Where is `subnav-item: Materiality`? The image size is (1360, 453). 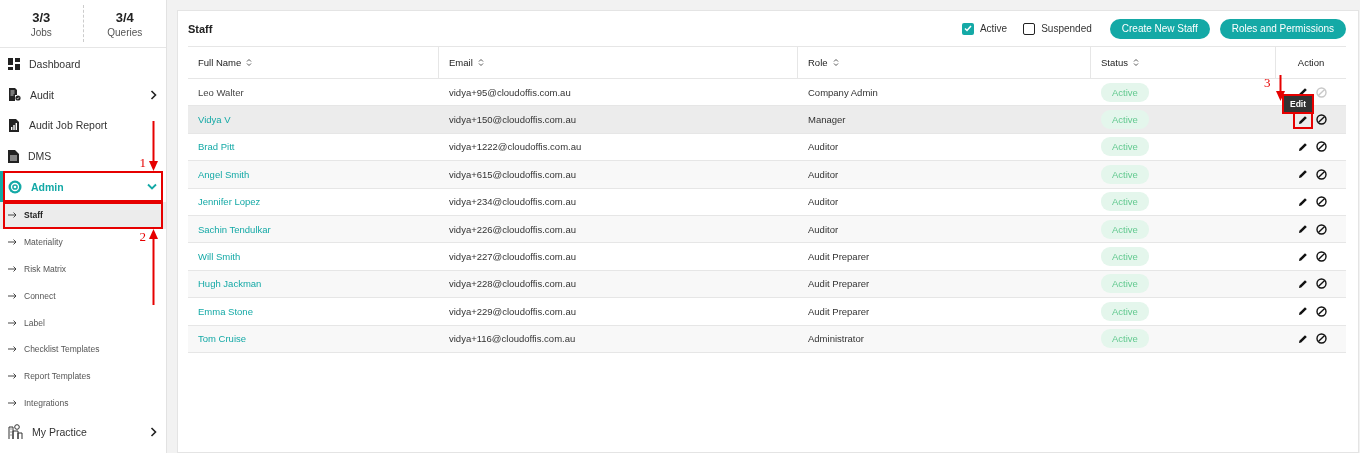
subnav-item: Materiality is located at coordinates (34, 242).